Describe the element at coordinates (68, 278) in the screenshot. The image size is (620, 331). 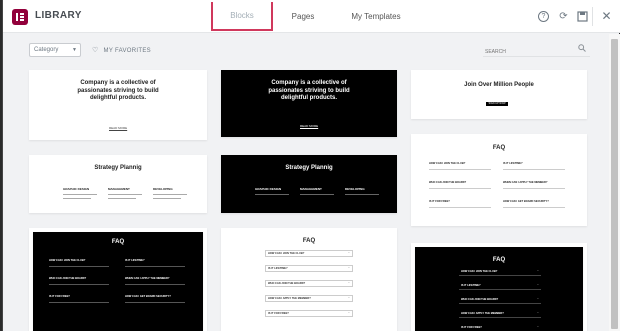
I see `faq-question: WHO CAN JOIN THE BOARD?` at that location.